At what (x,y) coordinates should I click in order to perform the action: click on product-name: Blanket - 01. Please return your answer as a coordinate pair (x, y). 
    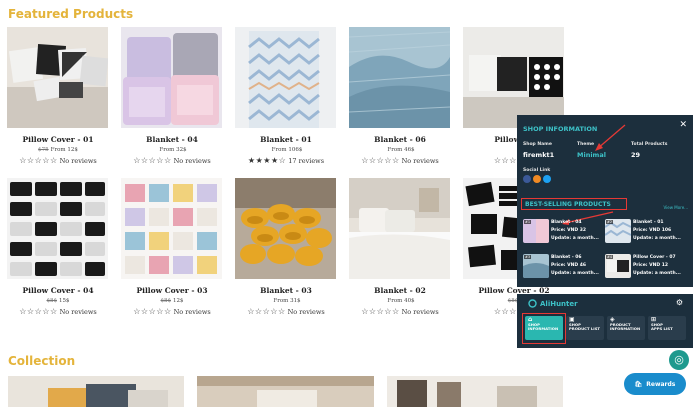
    Looking at the image, I should click on (286, 139).